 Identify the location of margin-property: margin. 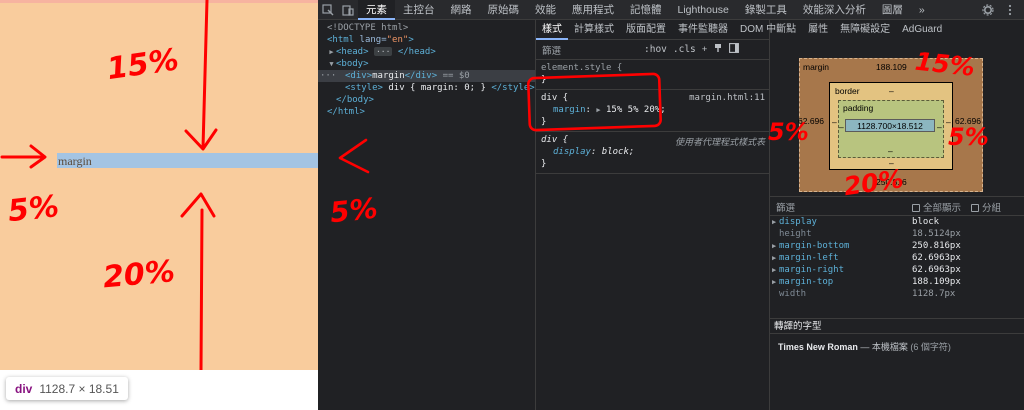
(569, 110).